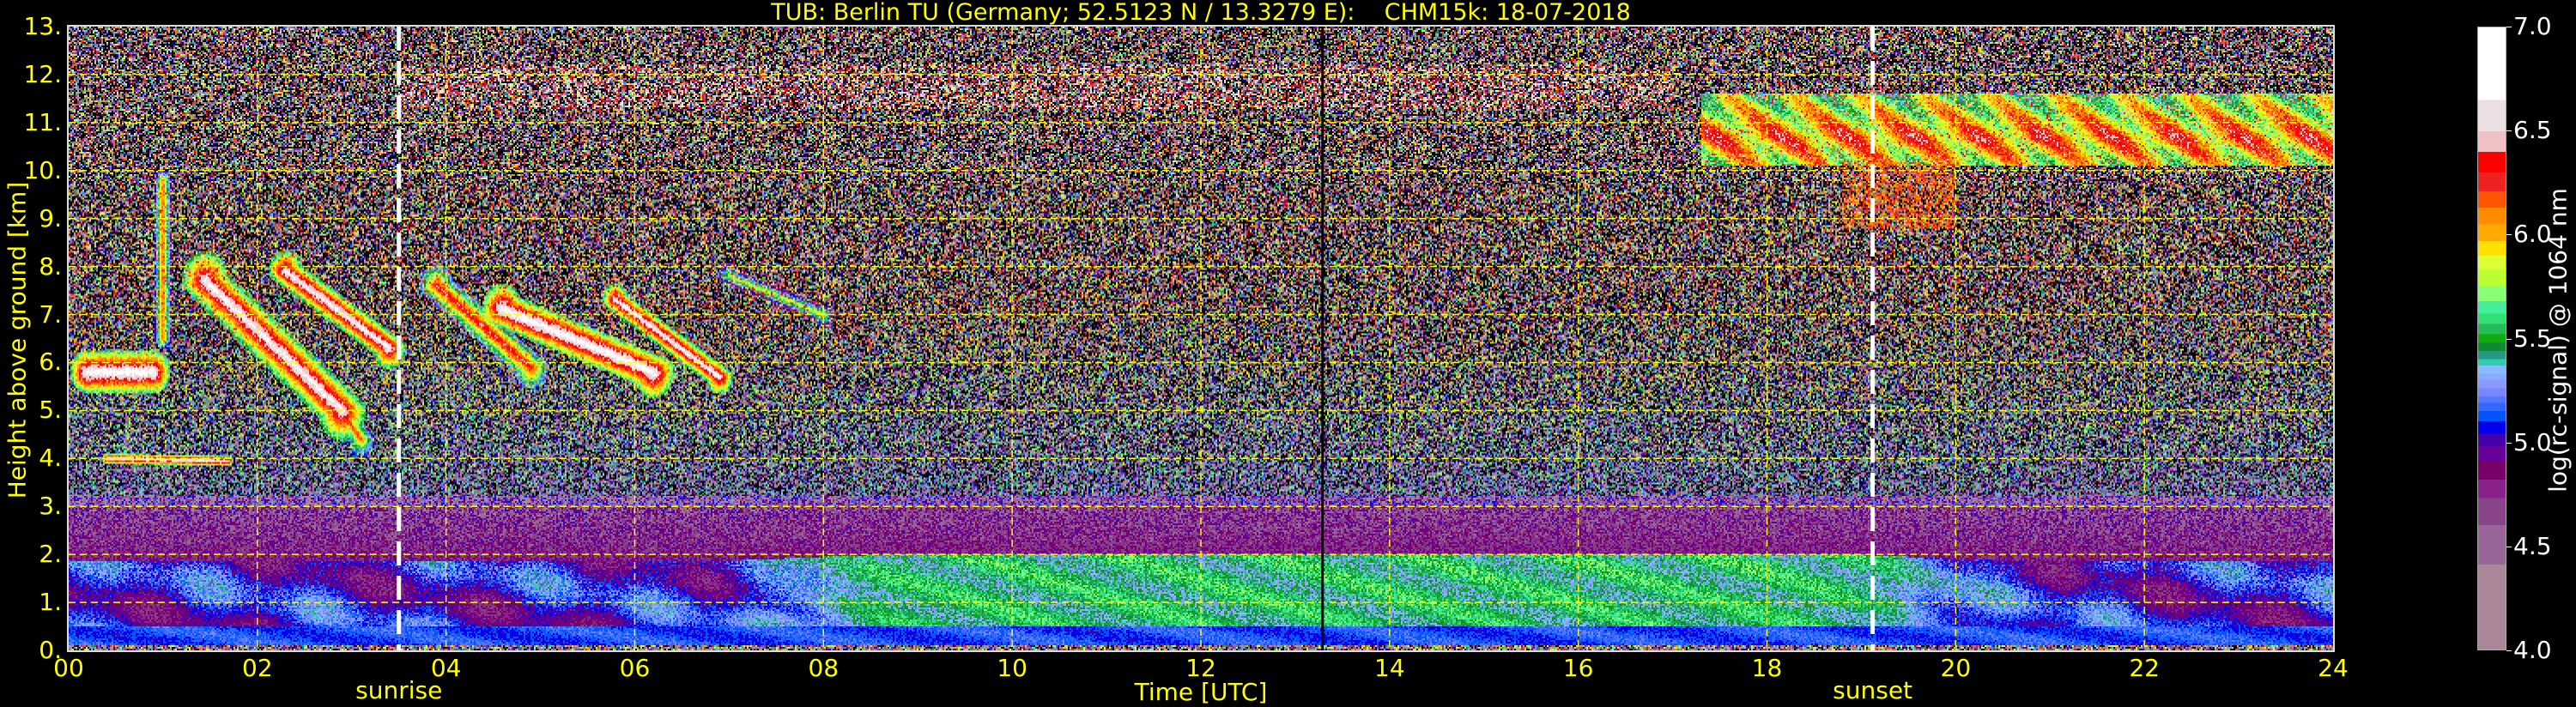 This screenshot has height=707, width=2576. What do you see at coordinates (2532, 130) in the screenshot?
I see `colorbar-tick-label: 6.5` at bounding box center [2532, 130].